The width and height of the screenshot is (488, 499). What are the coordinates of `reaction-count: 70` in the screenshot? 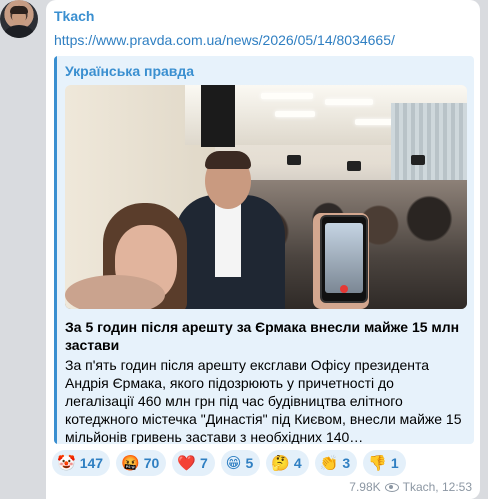 It's located at (151, 463).